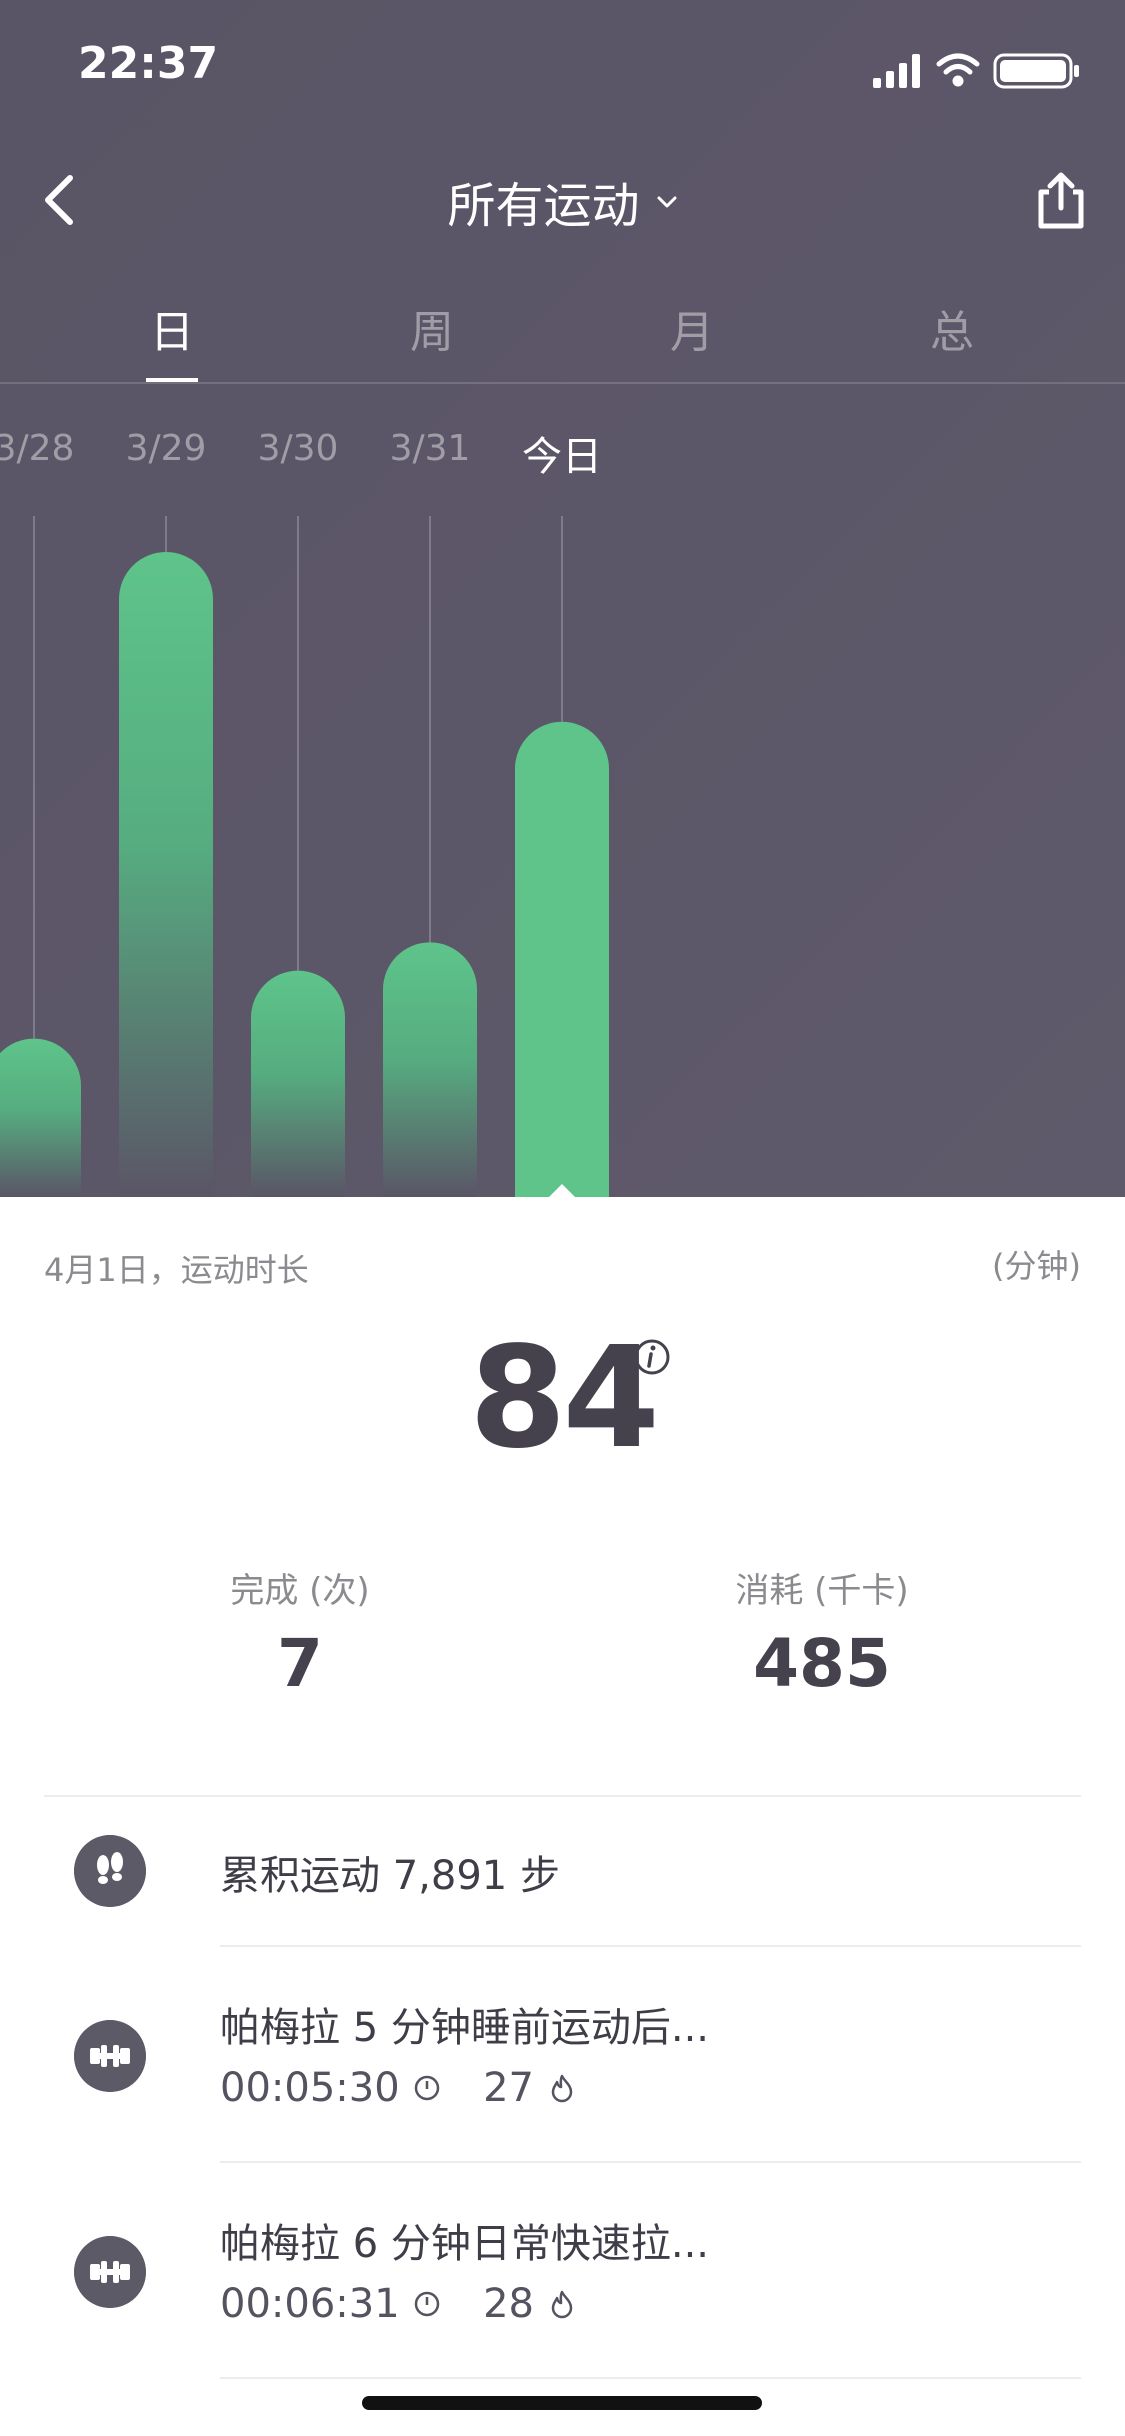  I want to click on completed-value: 7, so click(300, 1663).